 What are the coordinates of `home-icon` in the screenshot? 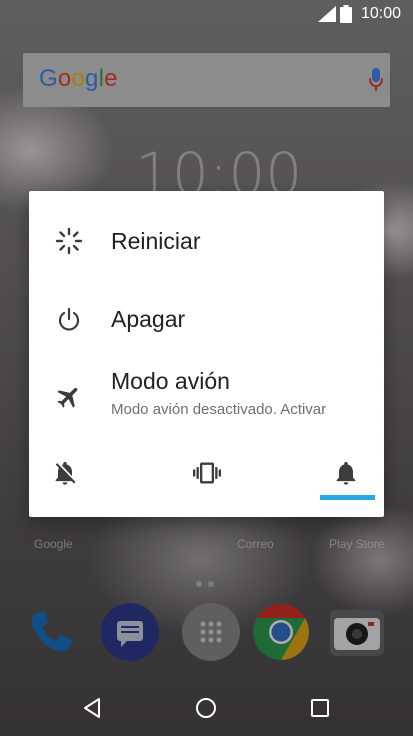 It's located at (206, 708).